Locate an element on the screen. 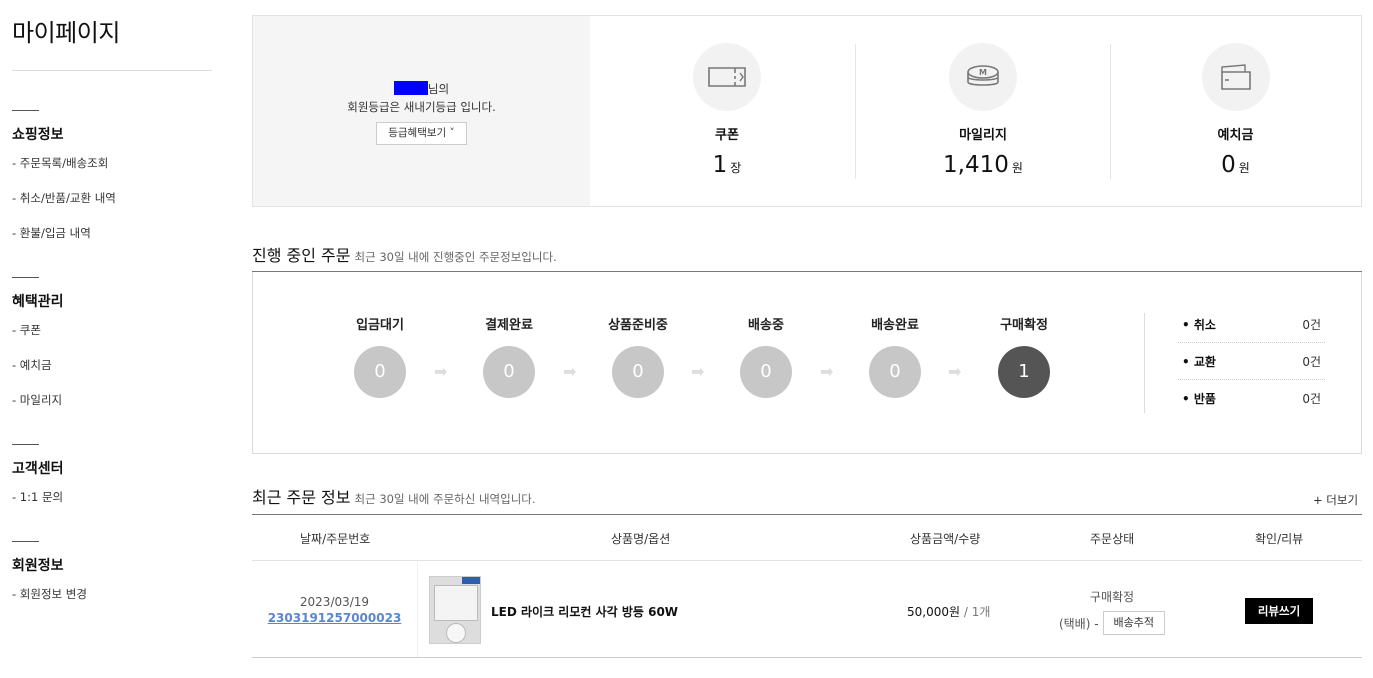  progress-section-title: 진행 중인 주문 최근 30일 내에 진행중인 주문정보입니다. is located at coordinates (404, 255).